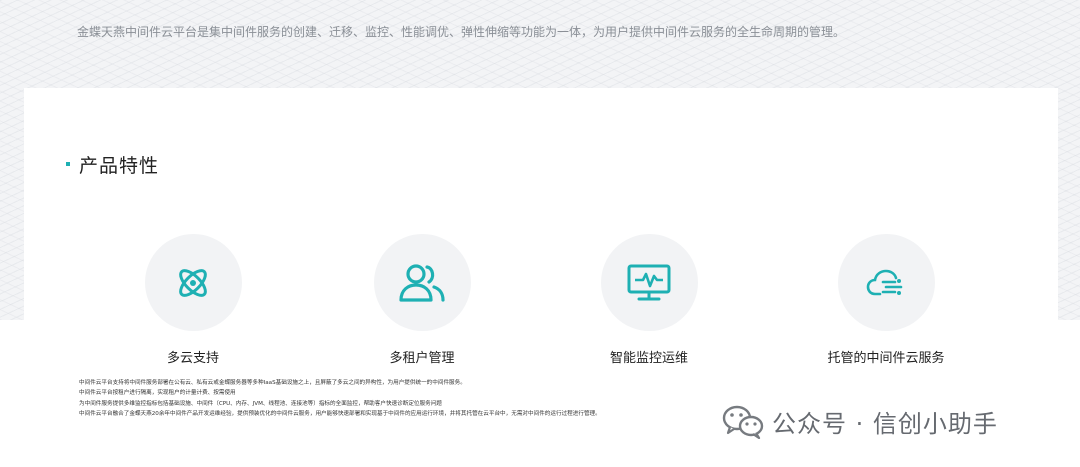 This screenshot has height=467, width=1080. I want to click on feature-managed-cloud-service: 托管的中间件云服务, so click(886, 300).